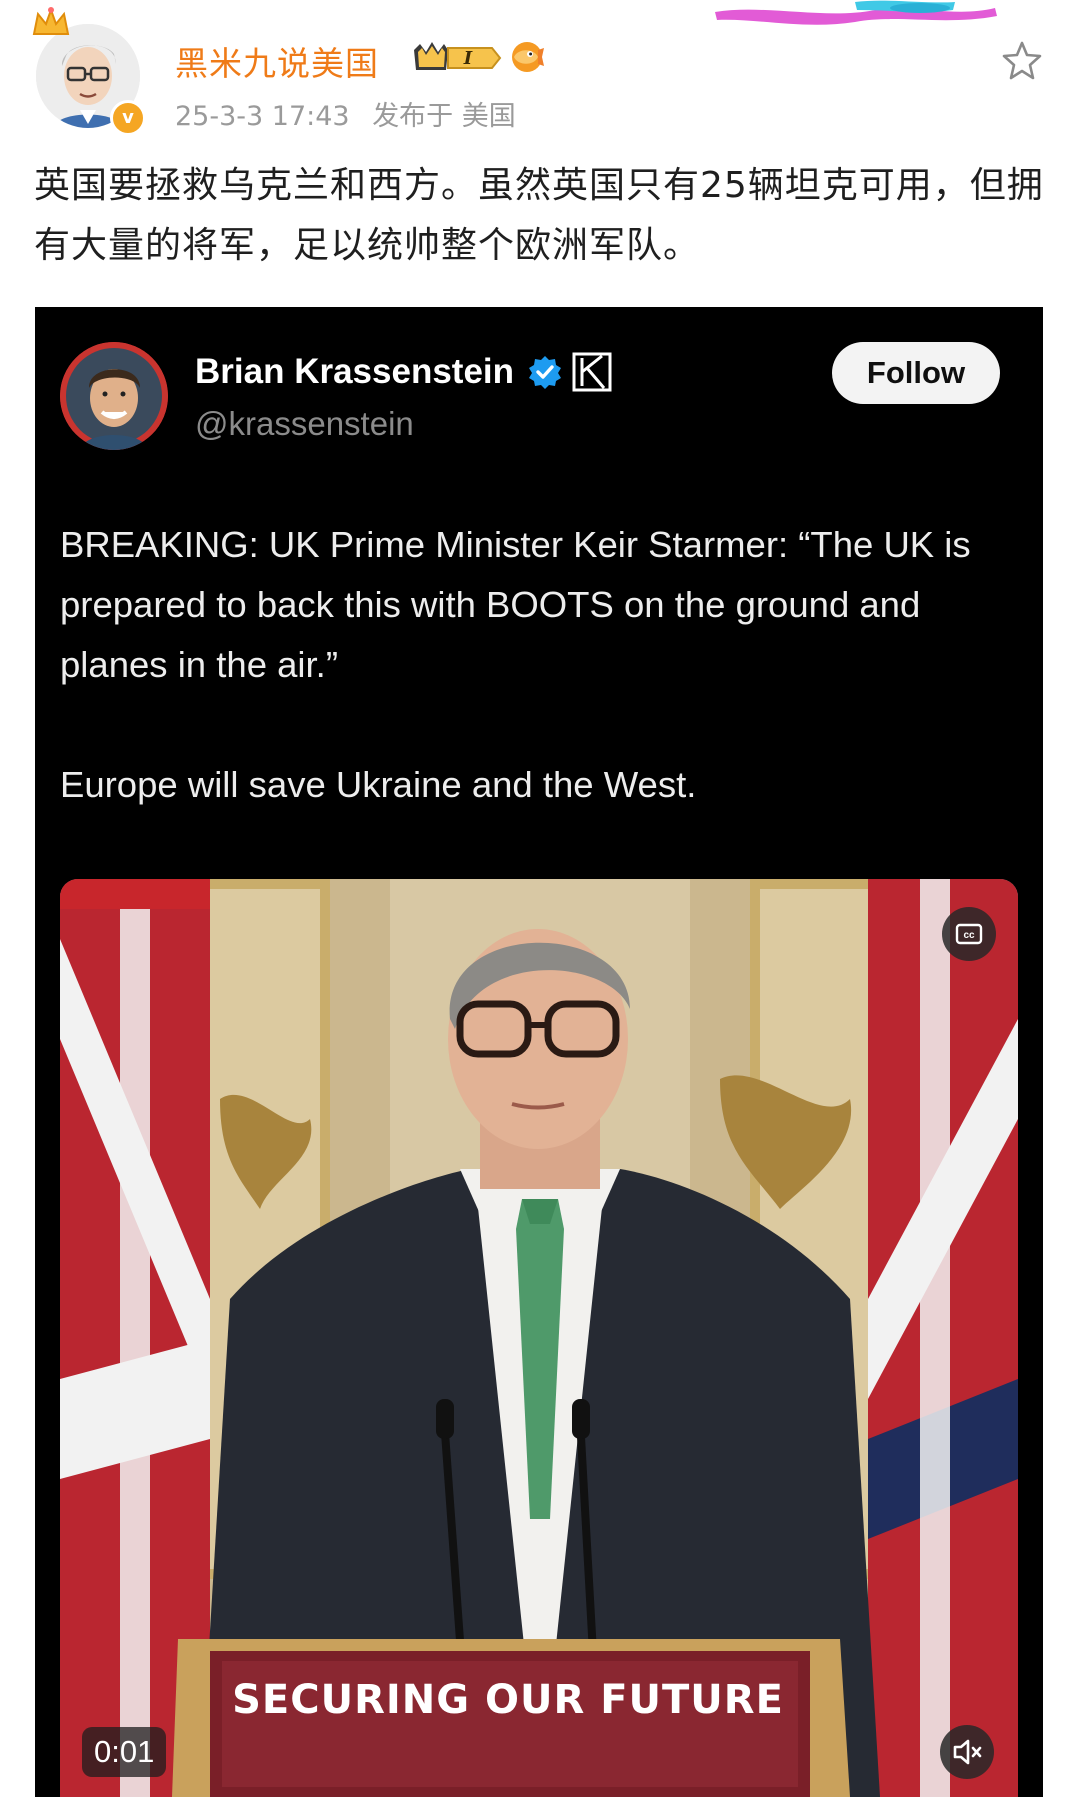 The image size is (1080, 1797). I want to click on closed-captions-label: cc, so click(969, 935).